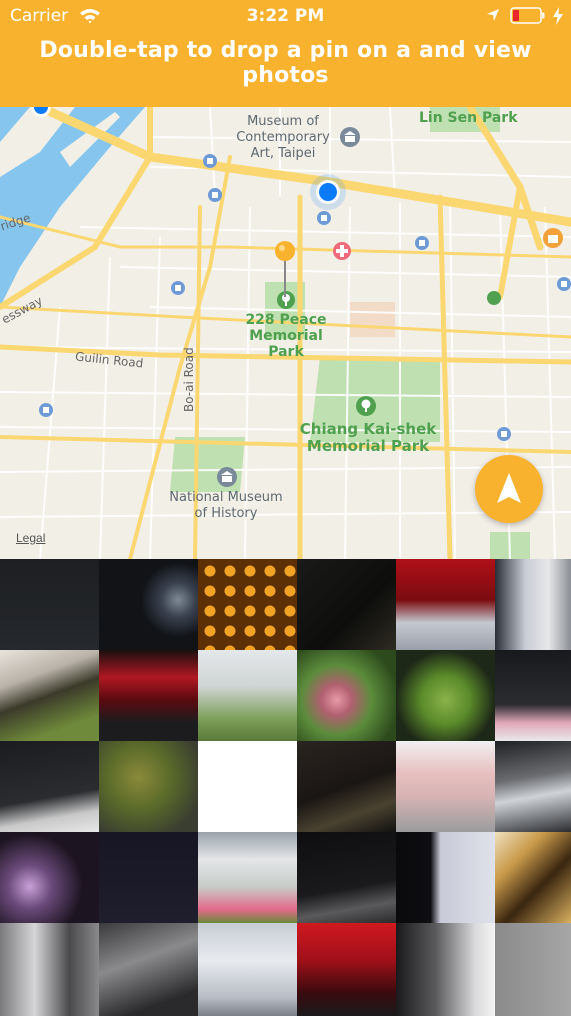 This screenshot has width=571, height=1016. What do you see at coordinates (558, 16) in the screenshot?
I see `charging-bolt-icon` at bounding box center [558, 16].